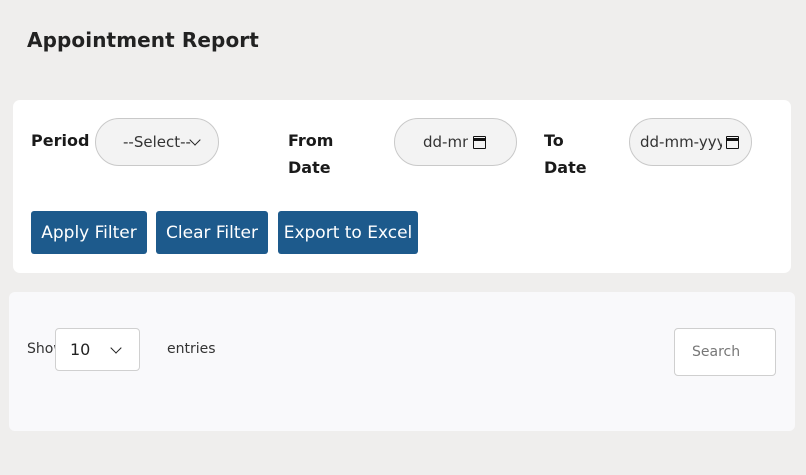 This screenshot has height=475, width=806. What do you see at coordinates (60, 140) in the screenshot?
I see `period-label: Period` at bounding box center [60, 140].